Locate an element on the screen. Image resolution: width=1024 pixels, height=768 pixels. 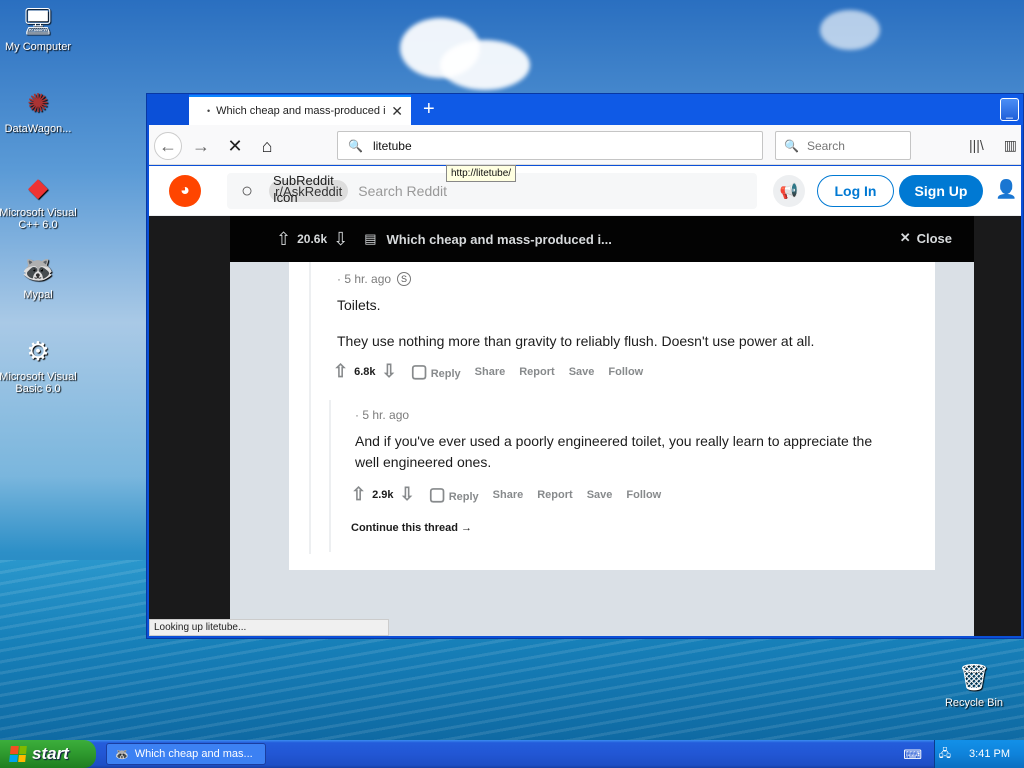
browser-tab: • Which cheap and mass-produced i ✕ is located at coordinates (300, 110).